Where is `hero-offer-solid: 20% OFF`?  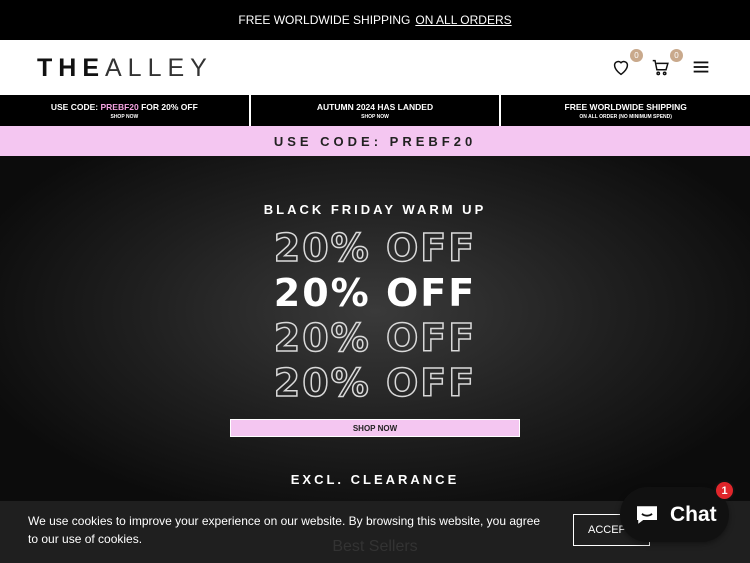
hero-offer-solid: 20% OFF is located at coordinates (375, 293).